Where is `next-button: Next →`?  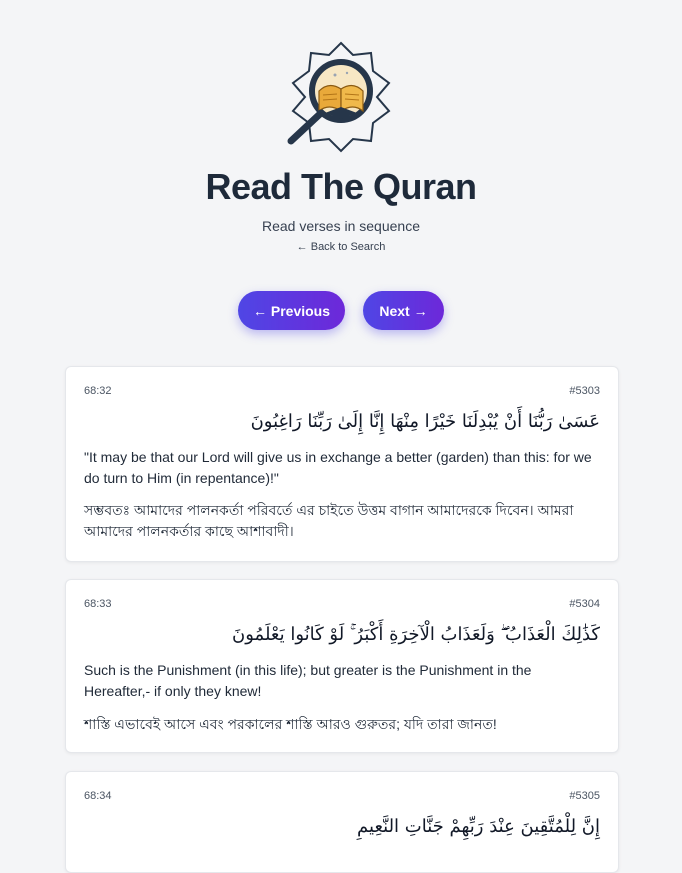
next-button: Next → is located at coordinates (403, 310).